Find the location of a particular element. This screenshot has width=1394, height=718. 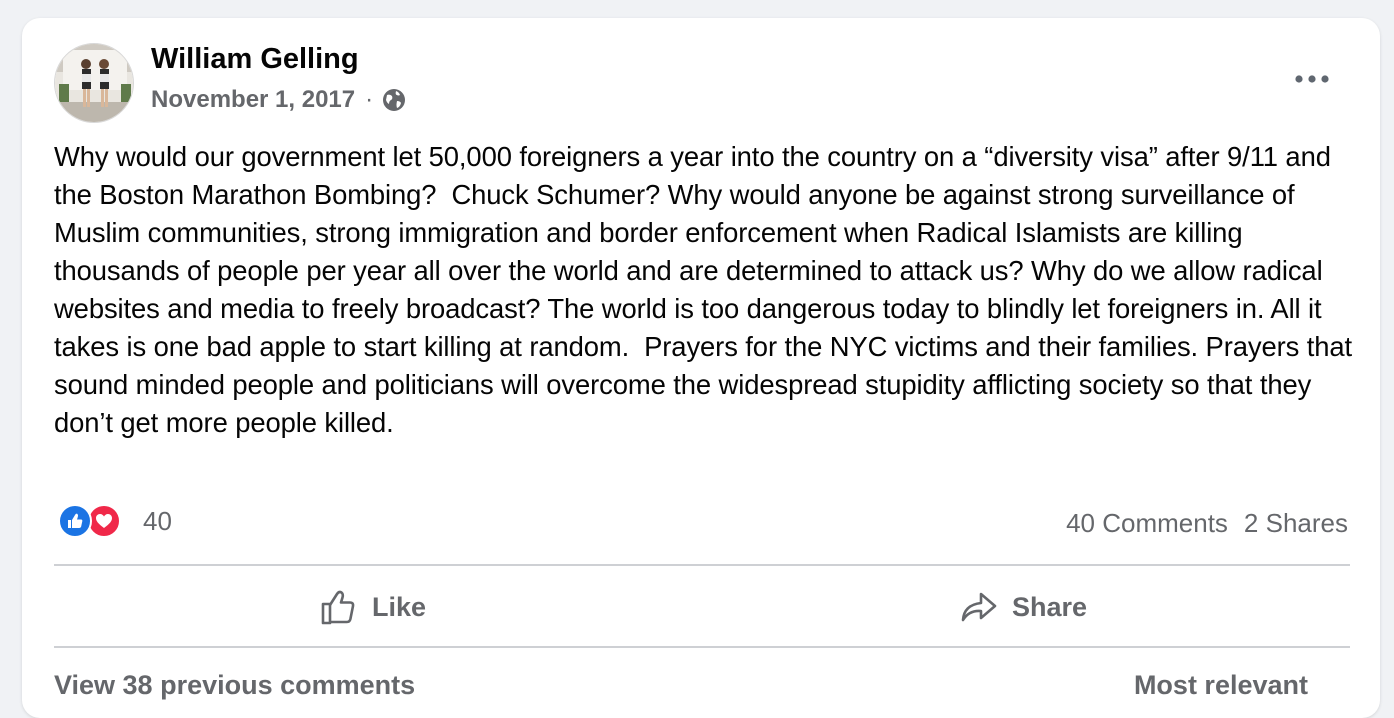

share-button: Share is located at coordinates (1023, 607).